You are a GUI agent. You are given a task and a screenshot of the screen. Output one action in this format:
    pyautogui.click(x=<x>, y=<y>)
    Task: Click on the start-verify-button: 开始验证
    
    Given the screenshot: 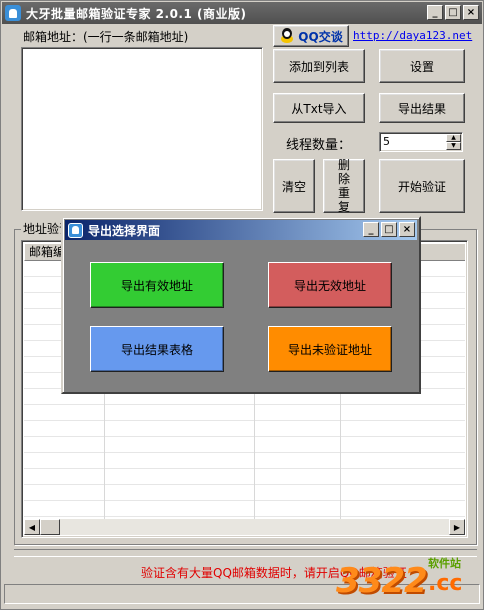 What is the action you would take?
    pyautogui.click(x=422, y=186)
    